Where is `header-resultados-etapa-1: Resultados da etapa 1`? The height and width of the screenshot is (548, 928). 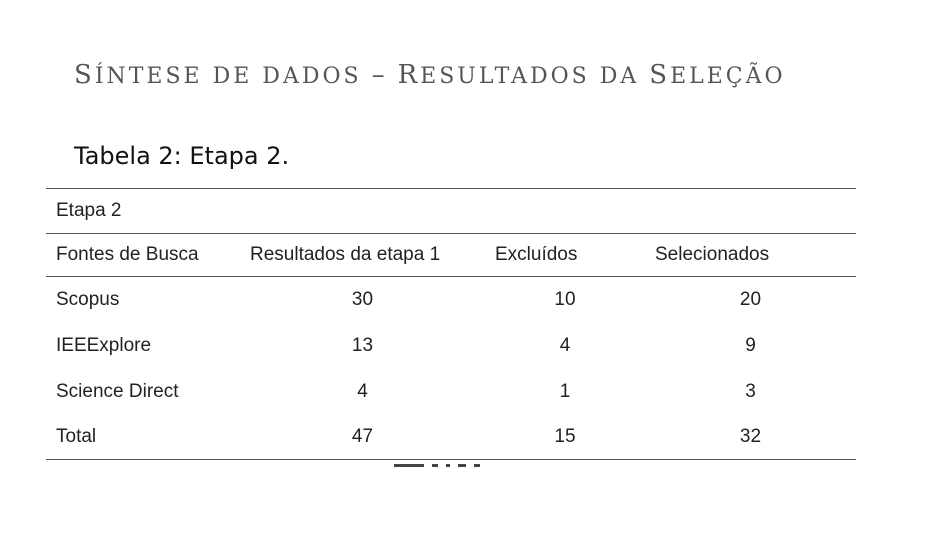
header-resultados-etapa-1: Resultados da etapa 1 is located at coordinates (362, 255).